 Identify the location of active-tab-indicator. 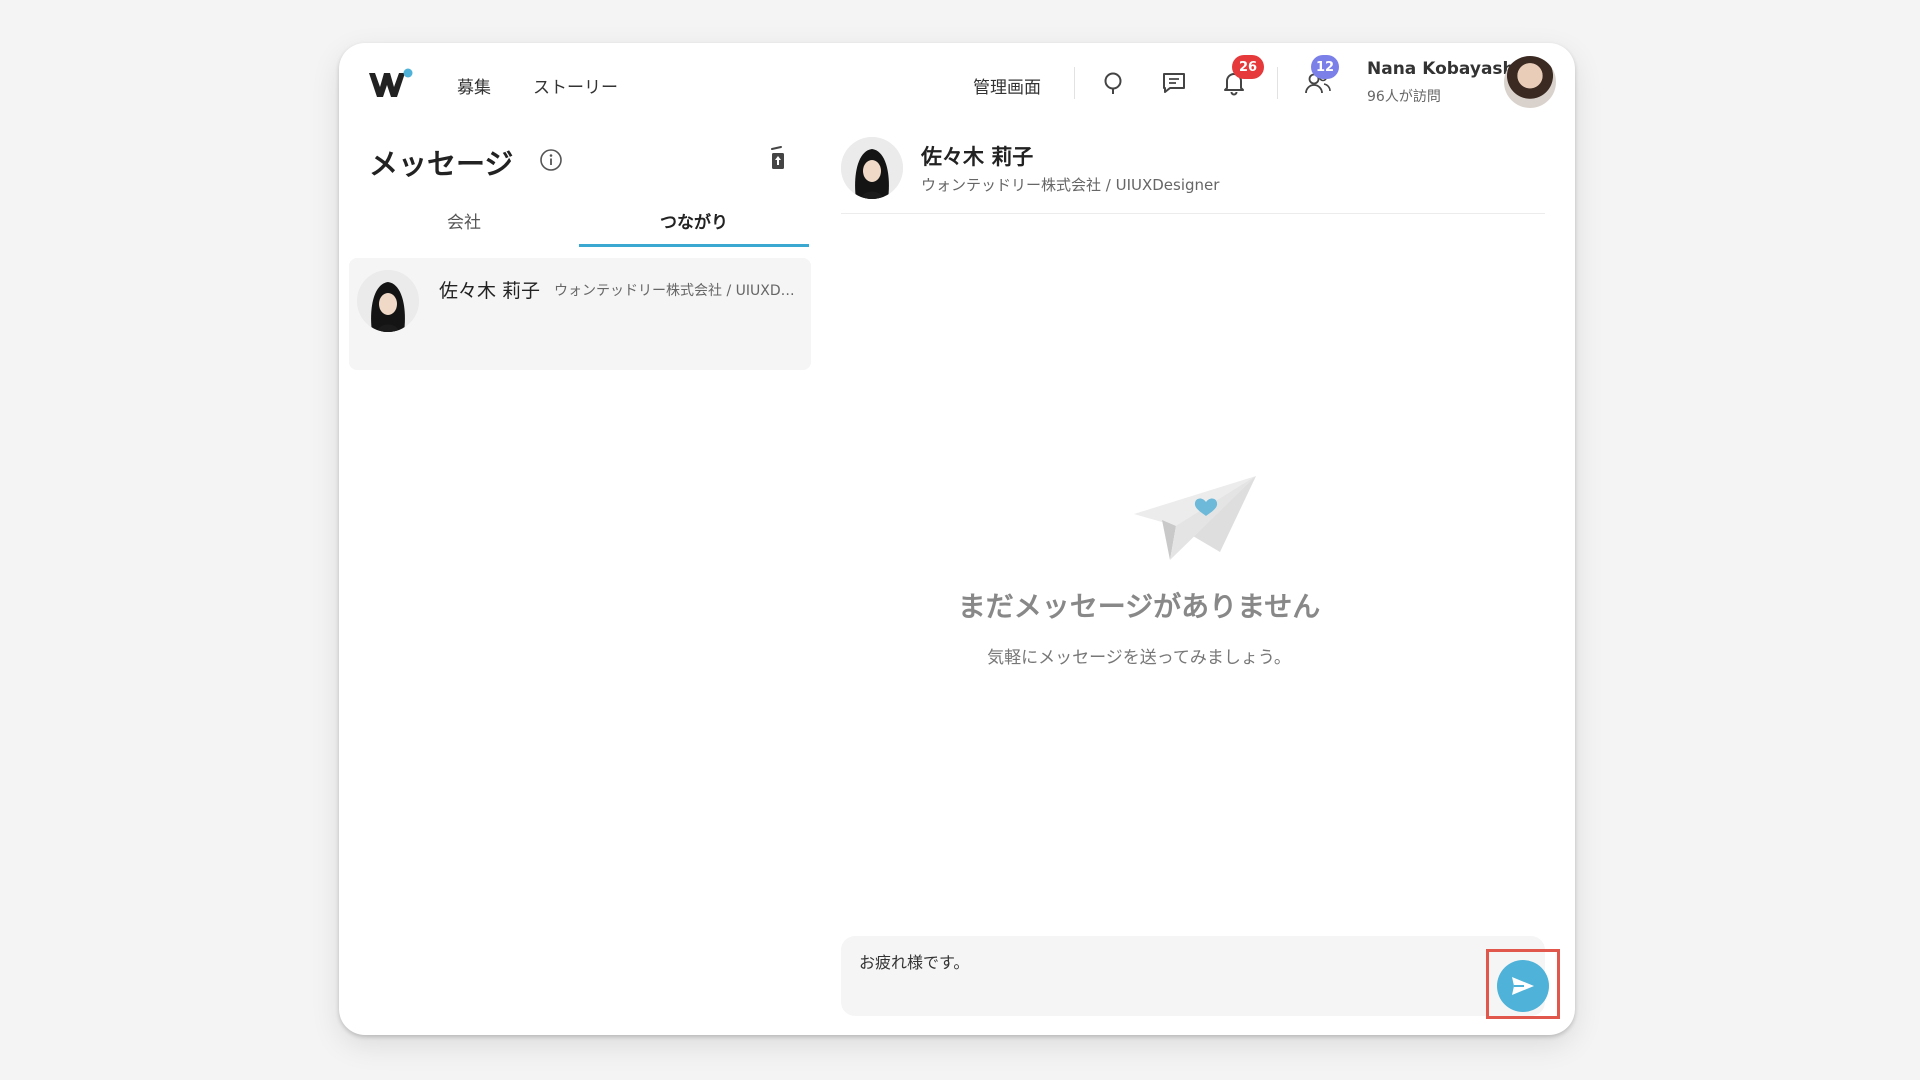
(694, 245).